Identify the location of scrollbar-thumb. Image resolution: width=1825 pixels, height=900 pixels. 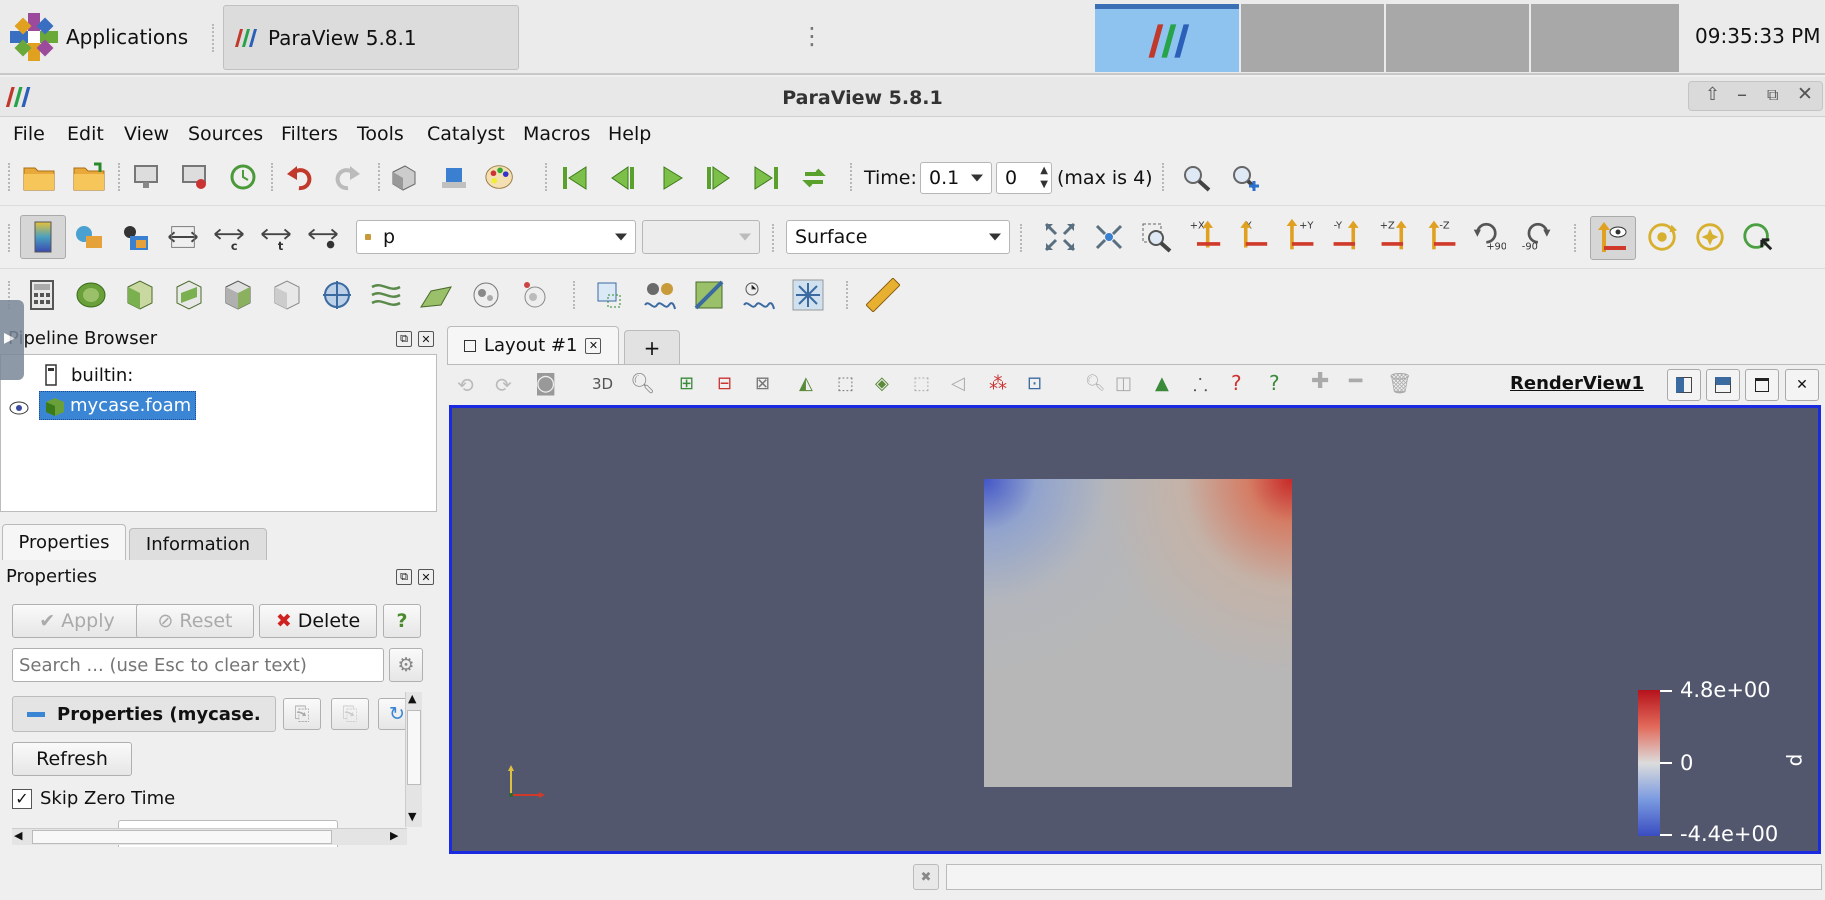
(182, 837).